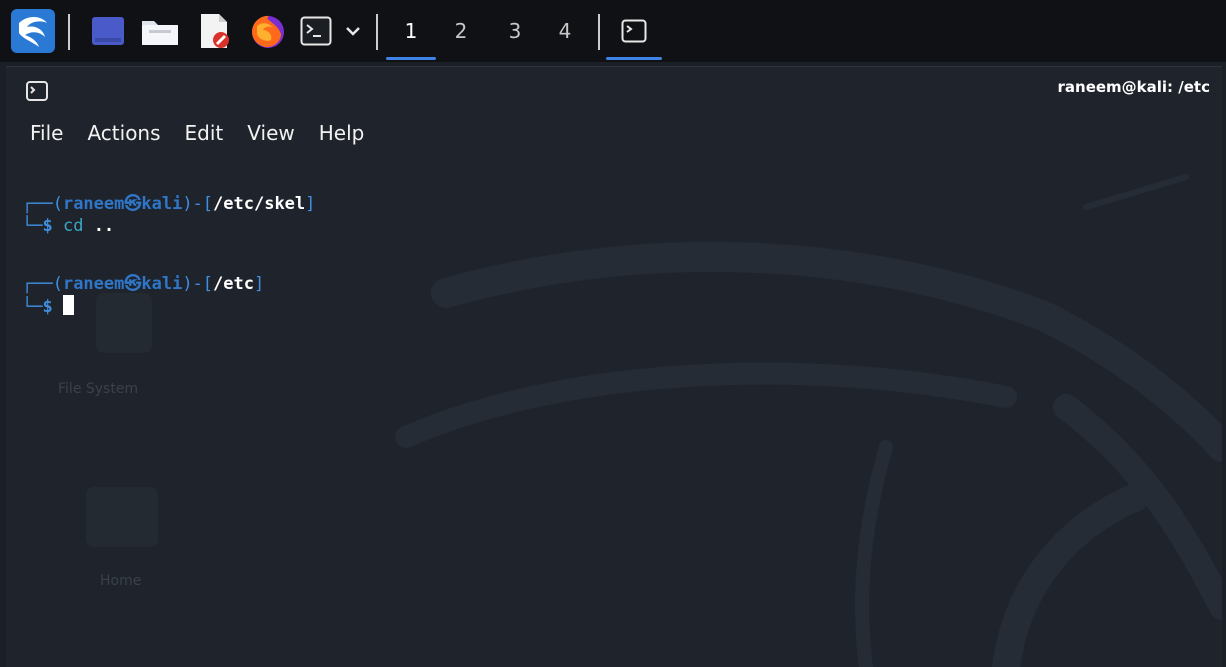  I want to click on chevron-down-icon, so click(353, 31).